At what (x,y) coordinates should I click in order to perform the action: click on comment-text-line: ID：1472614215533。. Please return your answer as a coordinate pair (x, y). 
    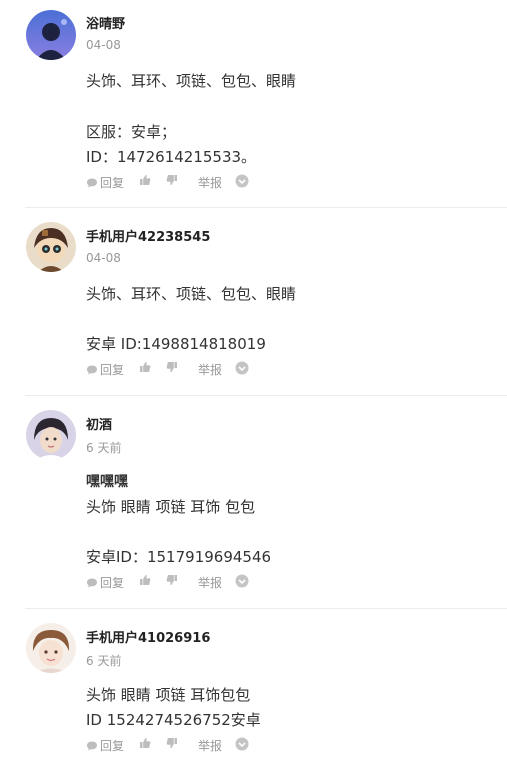
    Looking at the image, I should click on (171, 157).